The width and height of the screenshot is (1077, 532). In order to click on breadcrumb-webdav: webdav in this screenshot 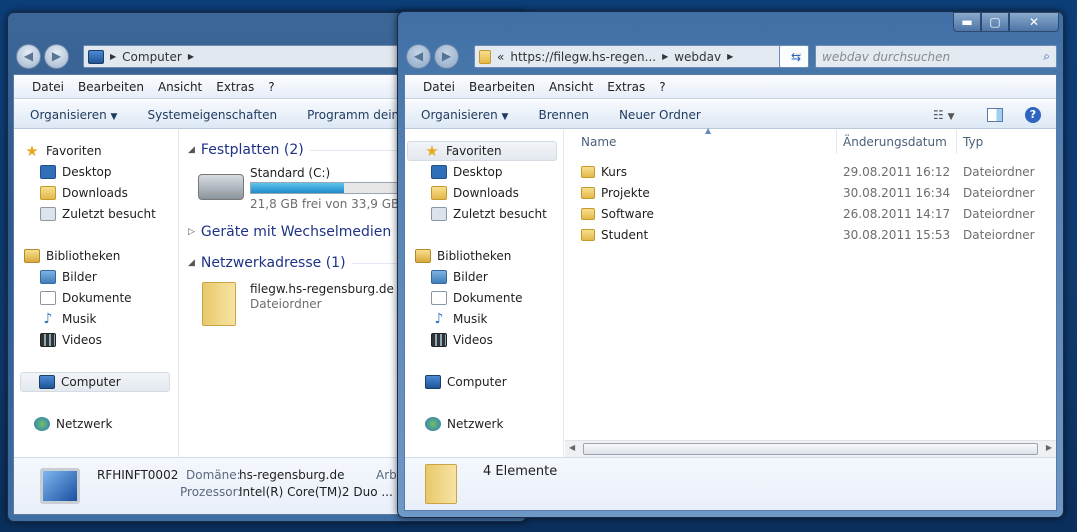, I will do `click(697, 57)`.